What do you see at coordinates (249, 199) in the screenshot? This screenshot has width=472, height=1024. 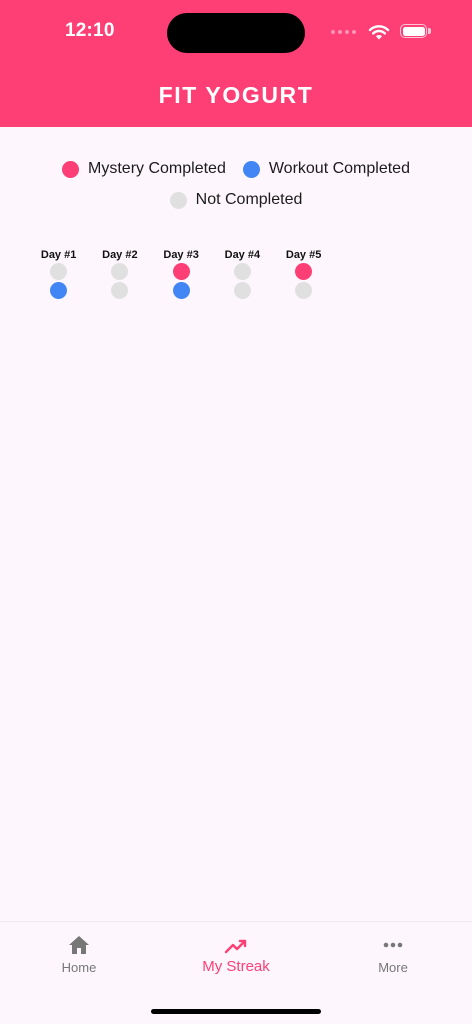 I see `legend-label-not-completed: Not Completed` at bounding box center [249, 199].